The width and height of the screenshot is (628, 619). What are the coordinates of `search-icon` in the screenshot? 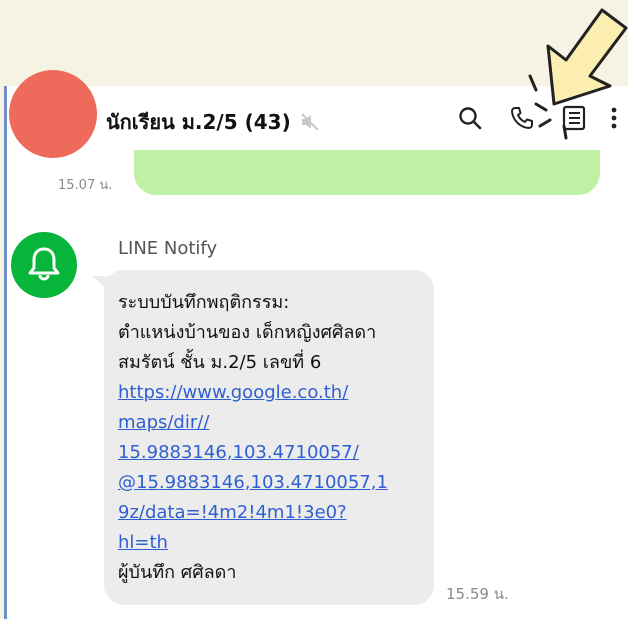 It's located at (470, 118).